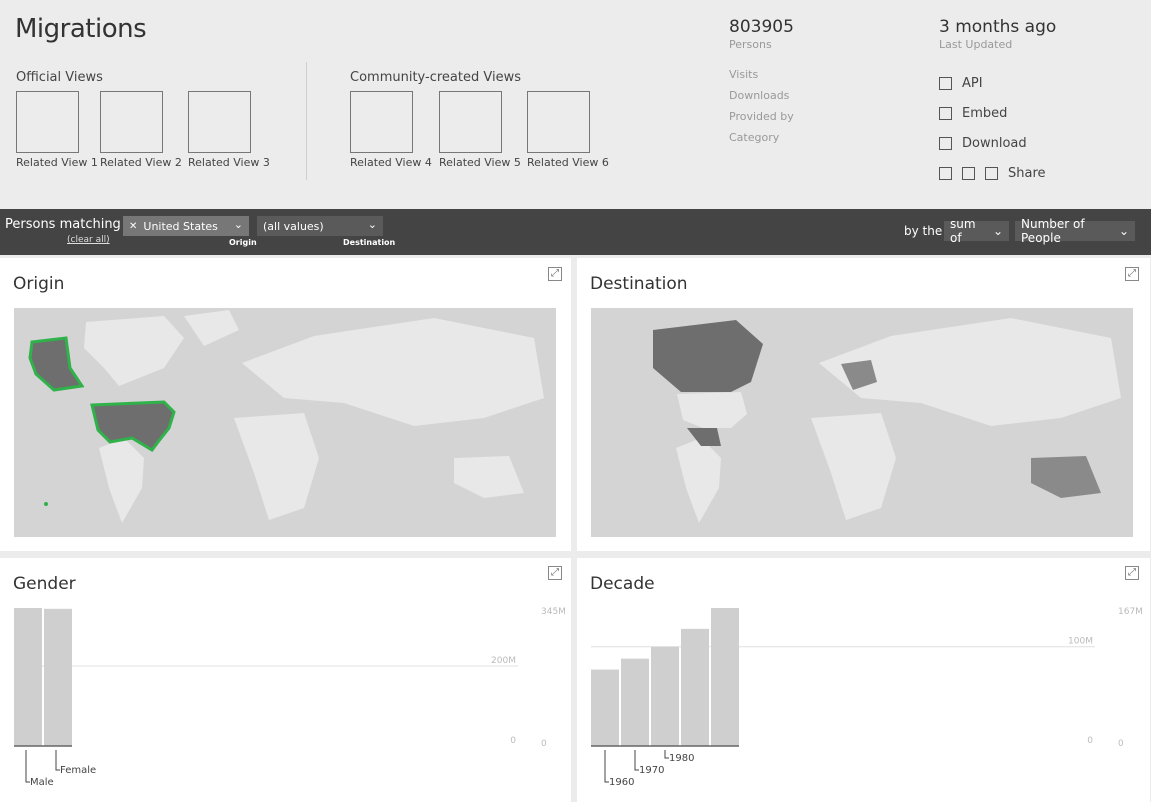 The image size is (1151, 802). I want to click on origin-map, so click(285, 422).